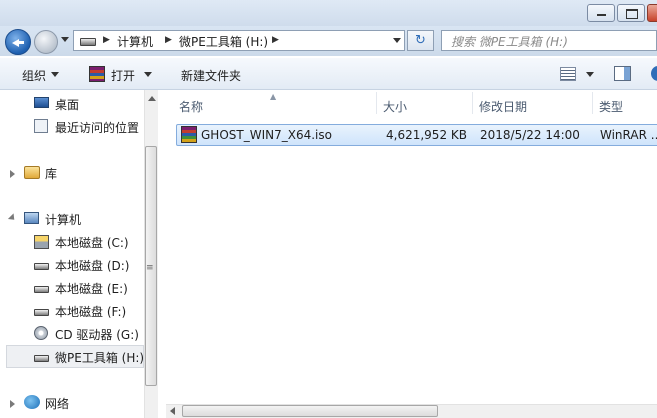 Image resolution: width=657 pixels, height=418 pixels. I want to click on recent-places-icon, so click(41, 126).